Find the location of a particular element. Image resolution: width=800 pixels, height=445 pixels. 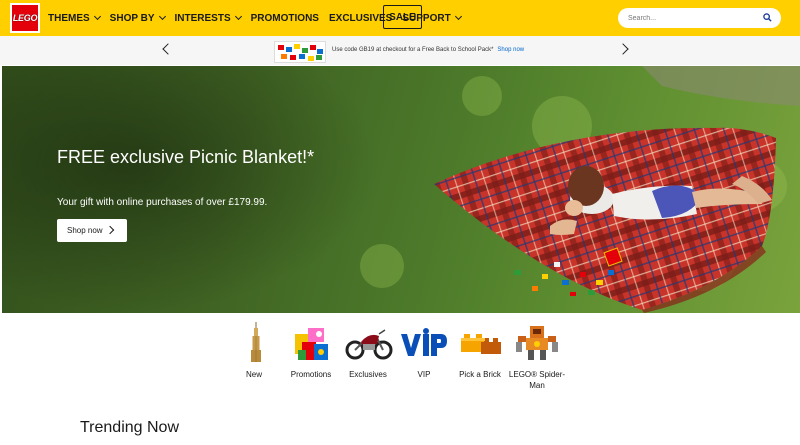

brick-icon is located at coordinates (481, 344).